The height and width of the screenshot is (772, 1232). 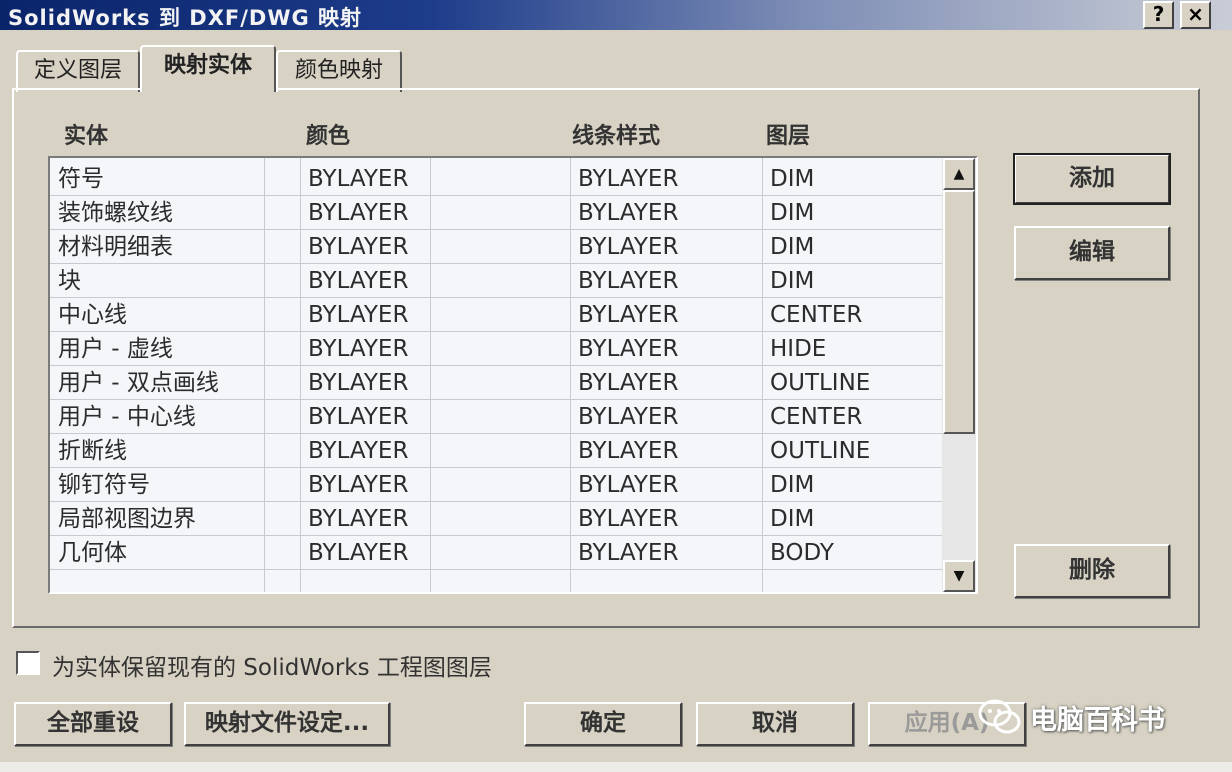 What do you see at coordinates (208, 68) in the screenshot?
I see `tab-map-entities: 映射实体` at bounding box center [208, 68].